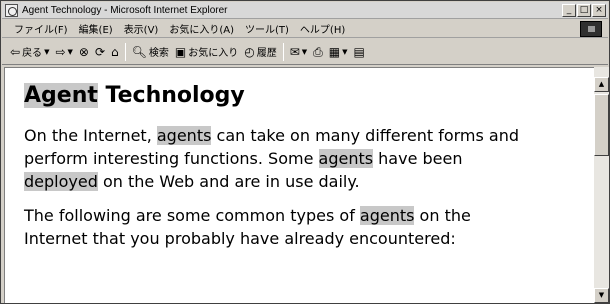 Image resolution: width=610 pixels, height=304 pixels. I want to click on edit-button: ▦ ▼, so click(338, 52).